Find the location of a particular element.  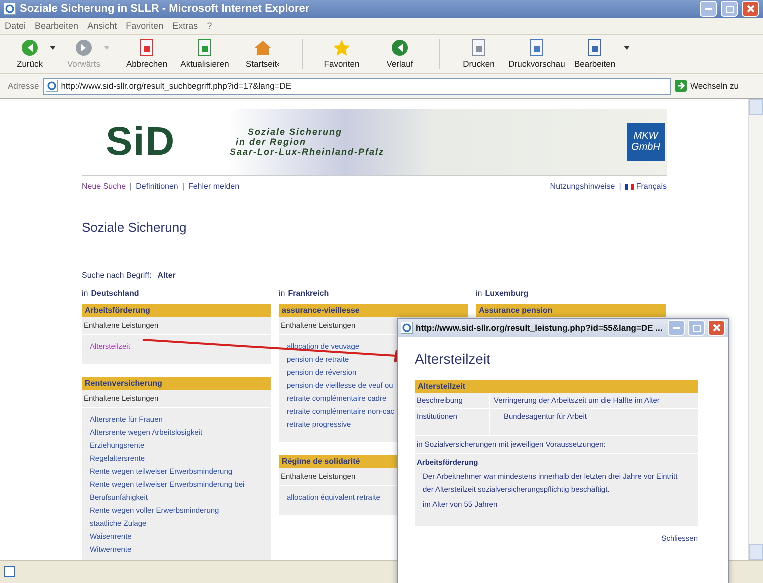

nav-link: Definitionen is located at coordinates (157, 186).